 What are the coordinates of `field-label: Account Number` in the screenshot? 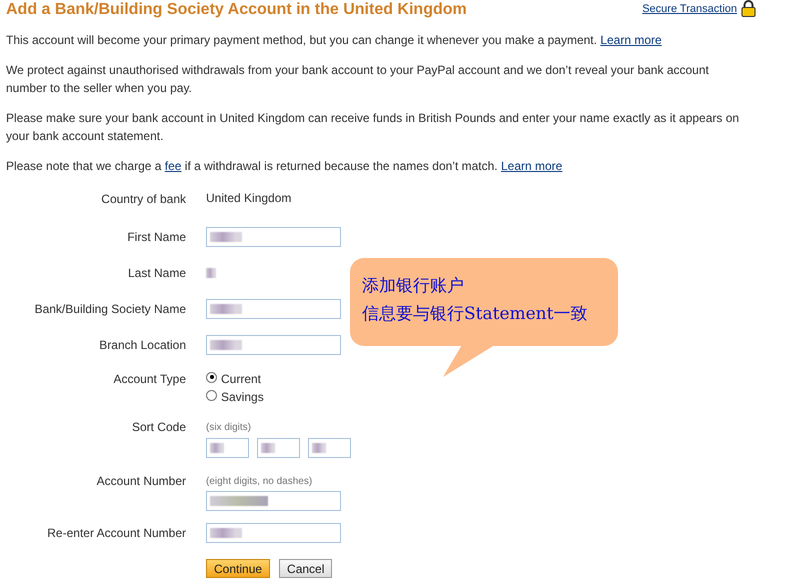 It's located at (141, 481).